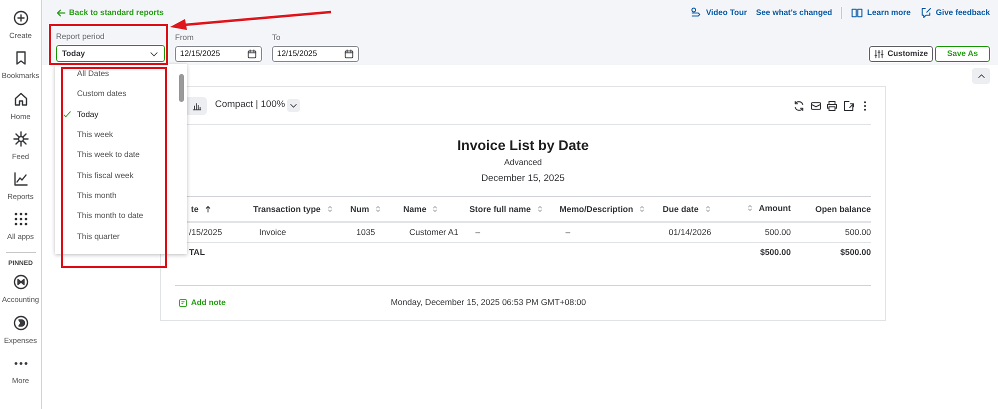 Image resolution: width=998 pixels, height=409 pixels. What do you see at coordinates (201, 209) in the screenshot?
I see `column-header: te` at bounding box center [201, 209].